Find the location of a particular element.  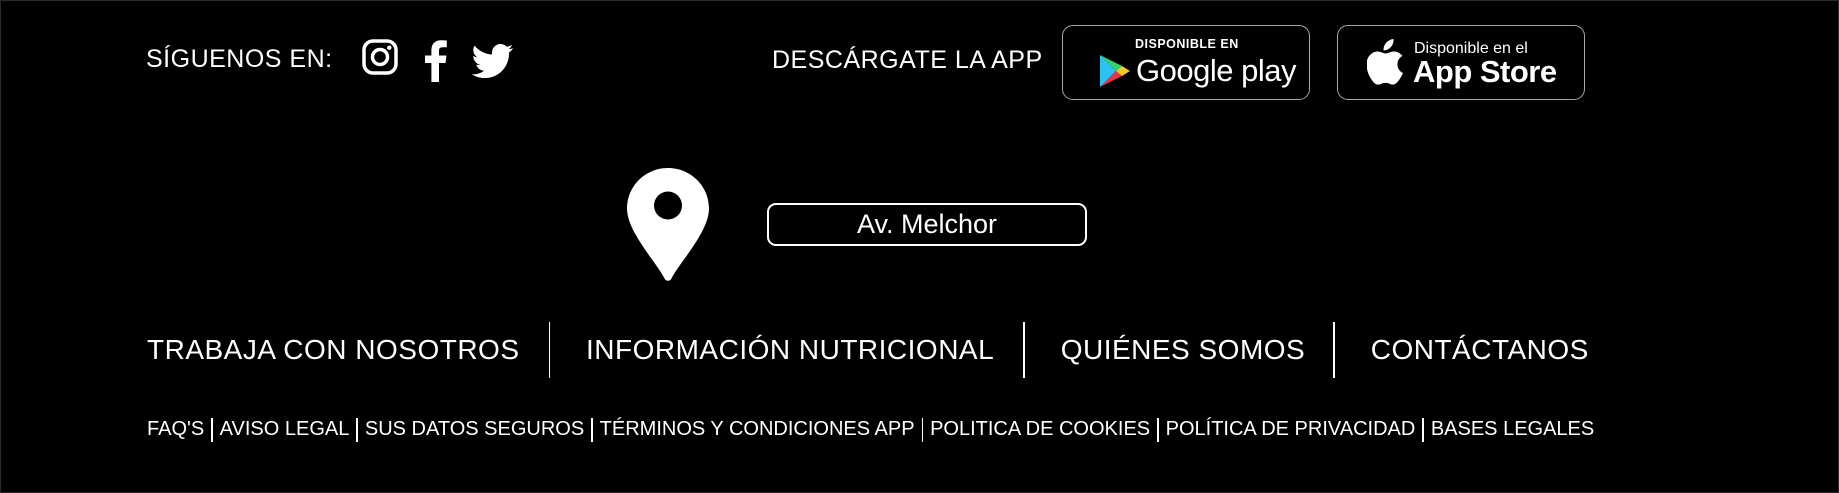

address-field is located at coordinates (927, 224).